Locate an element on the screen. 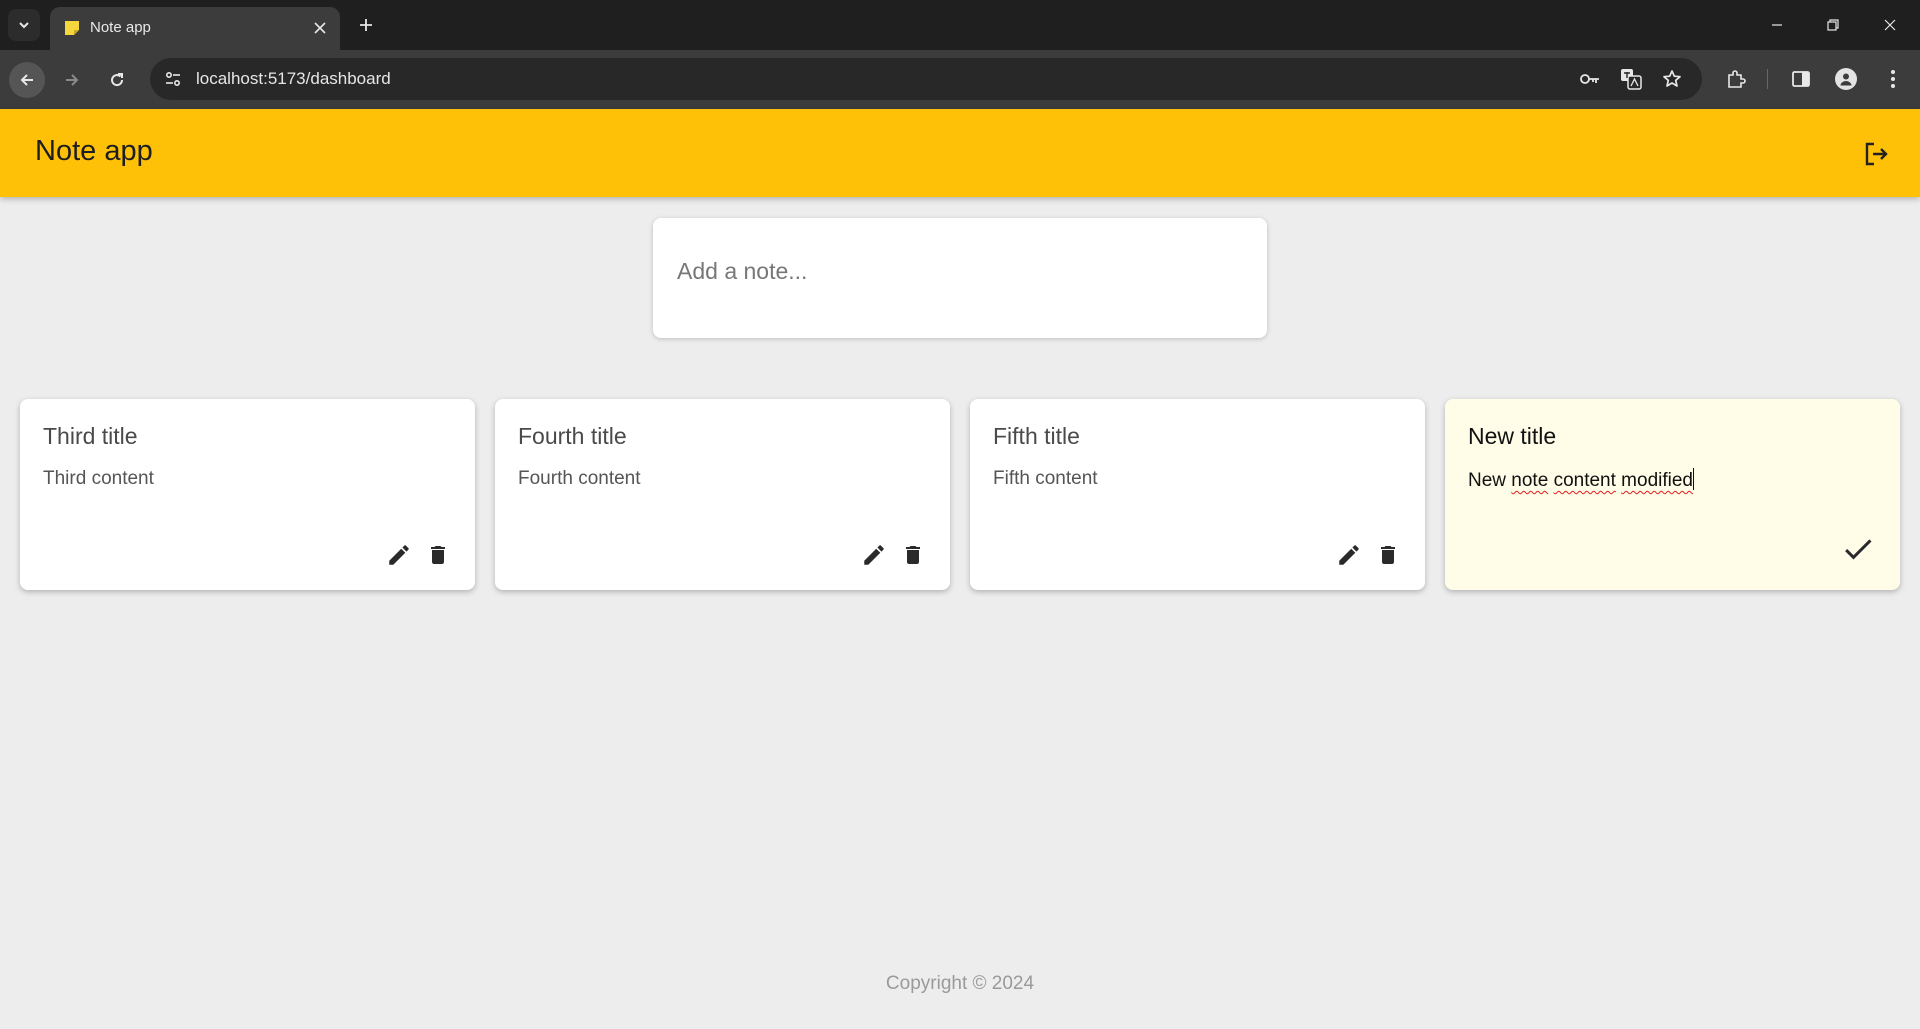  note-title: Fourth title is located at coordinates (572, 436).